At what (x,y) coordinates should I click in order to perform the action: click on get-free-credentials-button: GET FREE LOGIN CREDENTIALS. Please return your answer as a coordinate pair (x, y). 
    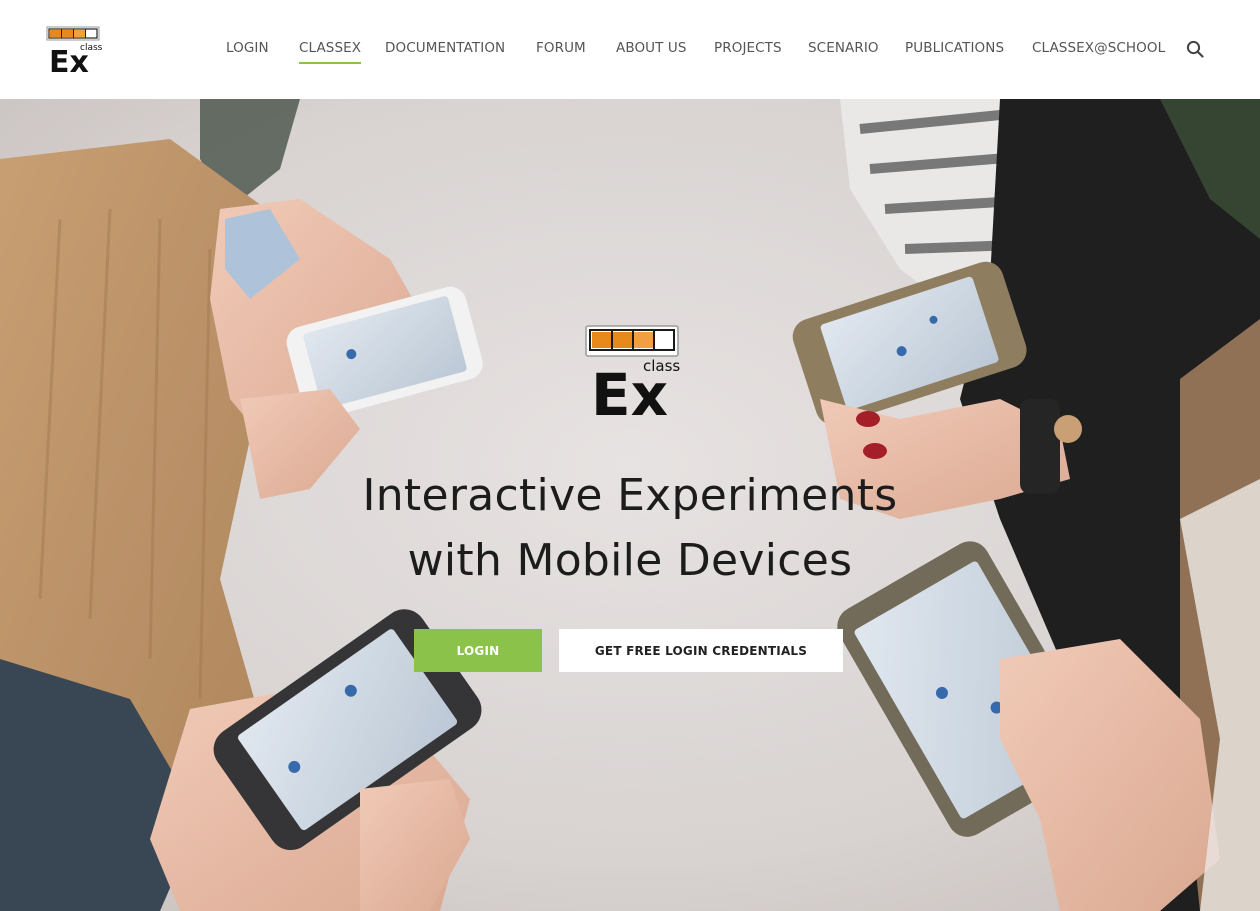
    Looking at the image, I should click on (701, 650).